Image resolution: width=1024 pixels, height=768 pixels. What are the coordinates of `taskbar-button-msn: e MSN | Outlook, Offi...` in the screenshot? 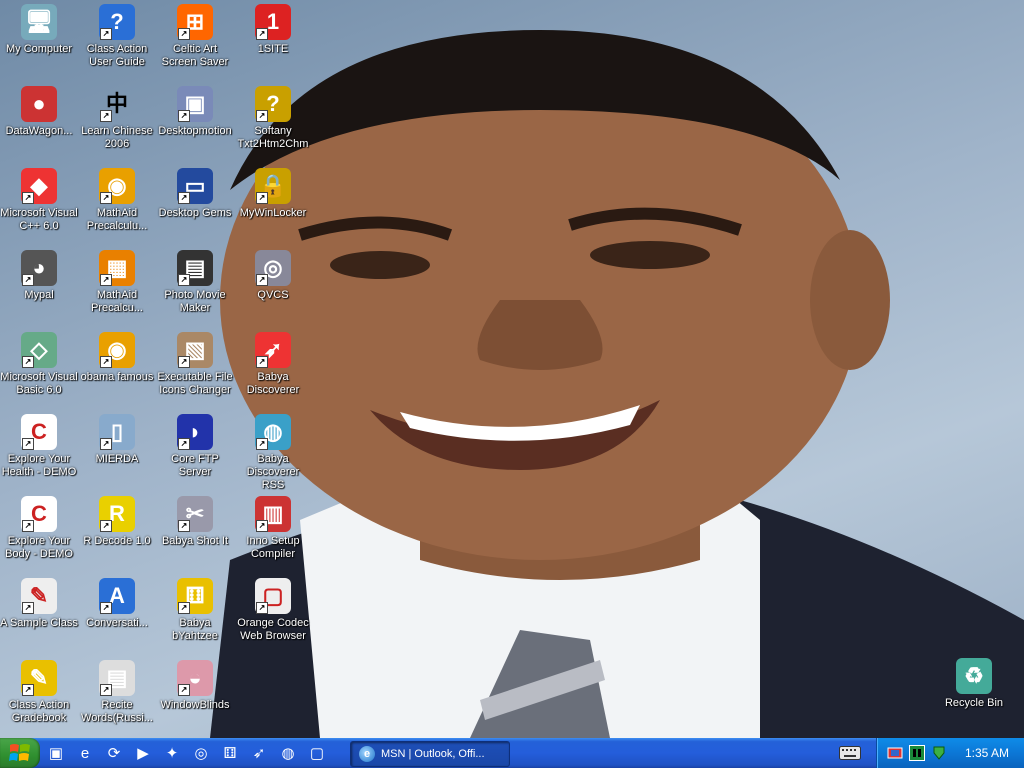 It's located at (430, 754).